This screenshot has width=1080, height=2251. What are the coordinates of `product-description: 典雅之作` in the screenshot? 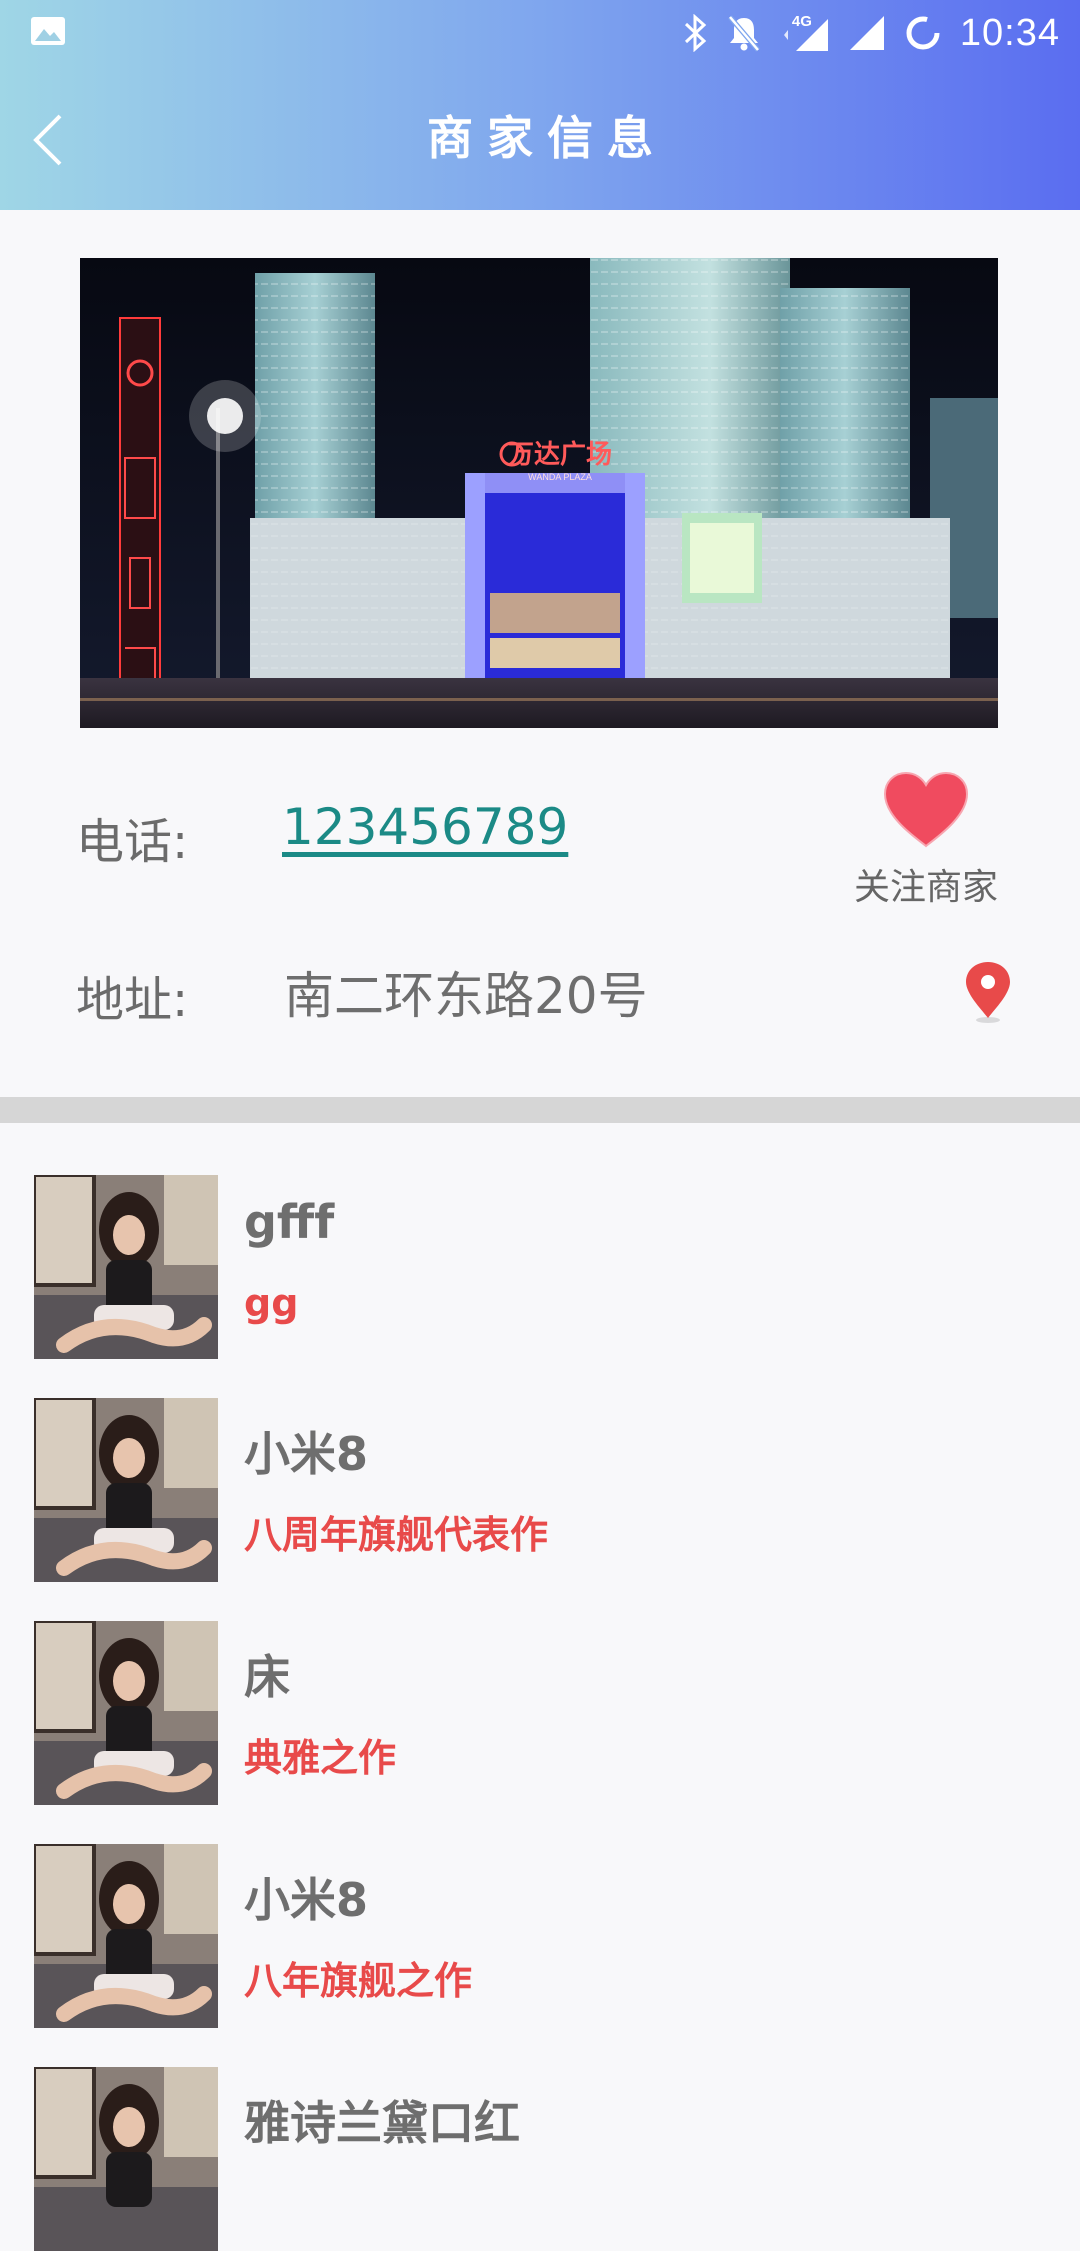 It's located at (320, 1758).